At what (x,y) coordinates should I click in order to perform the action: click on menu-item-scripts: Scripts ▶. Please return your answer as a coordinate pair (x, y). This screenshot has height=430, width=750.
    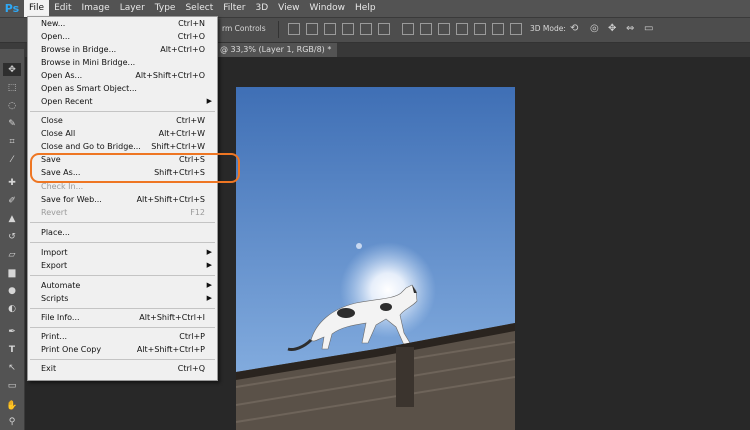
    Looking at the image, I should click on (122, 299).